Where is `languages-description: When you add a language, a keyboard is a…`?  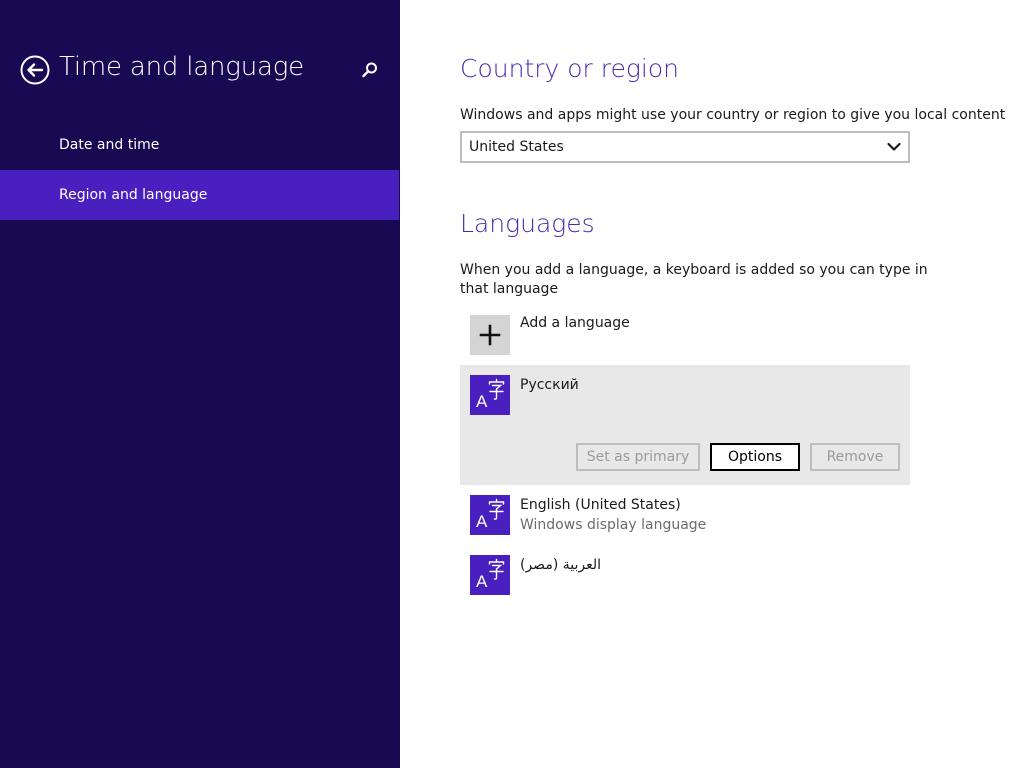
languages-description: When you add a language, a keyboard is a… is located at coordinates (694, 279).